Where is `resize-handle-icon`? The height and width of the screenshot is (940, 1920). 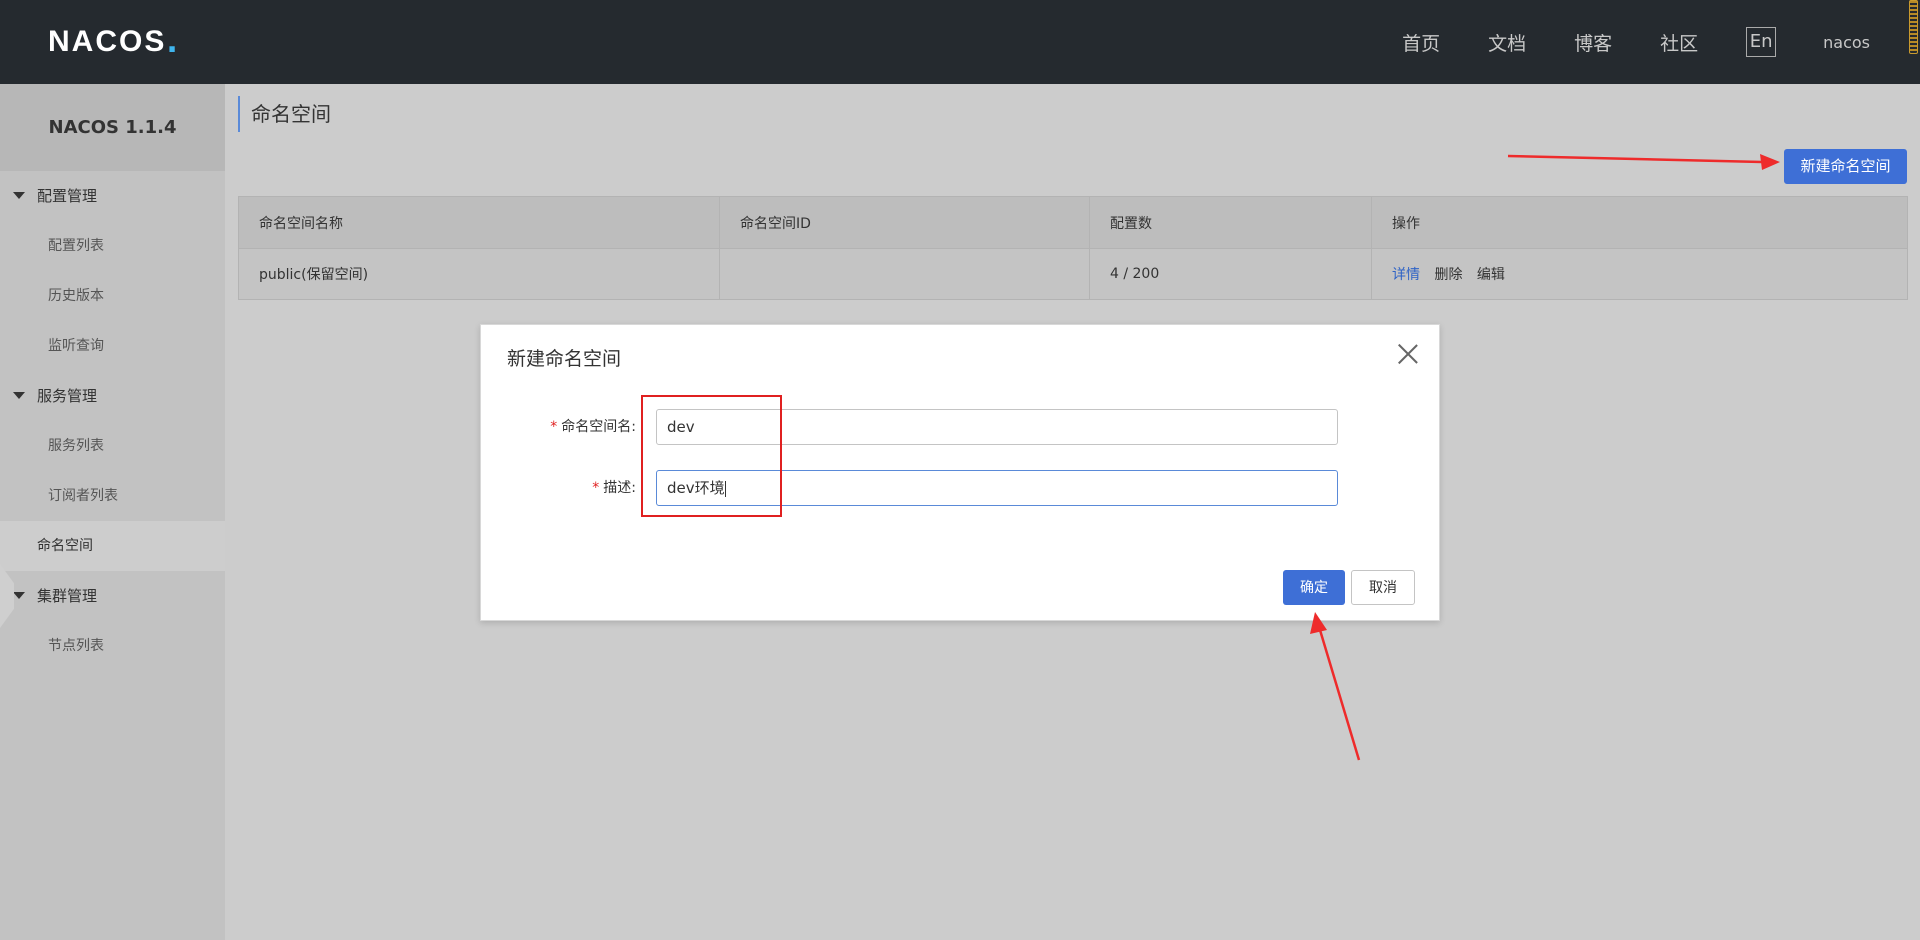
resize-handle-icon is located at coordinates (1913, 27).